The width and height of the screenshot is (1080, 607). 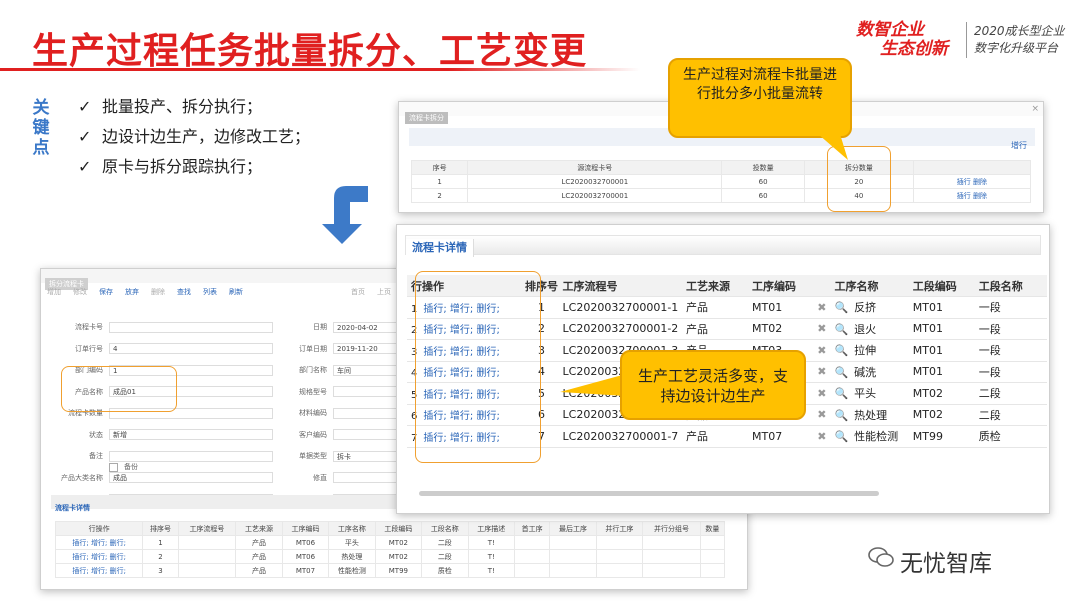 I want to click on bullet-text: 原卡与拆分跟踪执行；, so click(x=182, y=166).